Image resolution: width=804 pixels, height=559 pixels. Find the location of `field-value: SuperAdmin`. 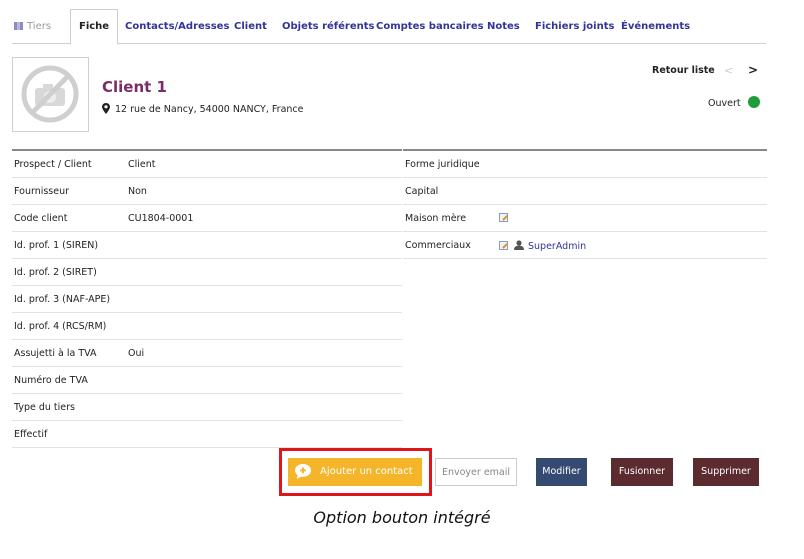

field-value: SuperAdmin is located at coordinates (542, 246).